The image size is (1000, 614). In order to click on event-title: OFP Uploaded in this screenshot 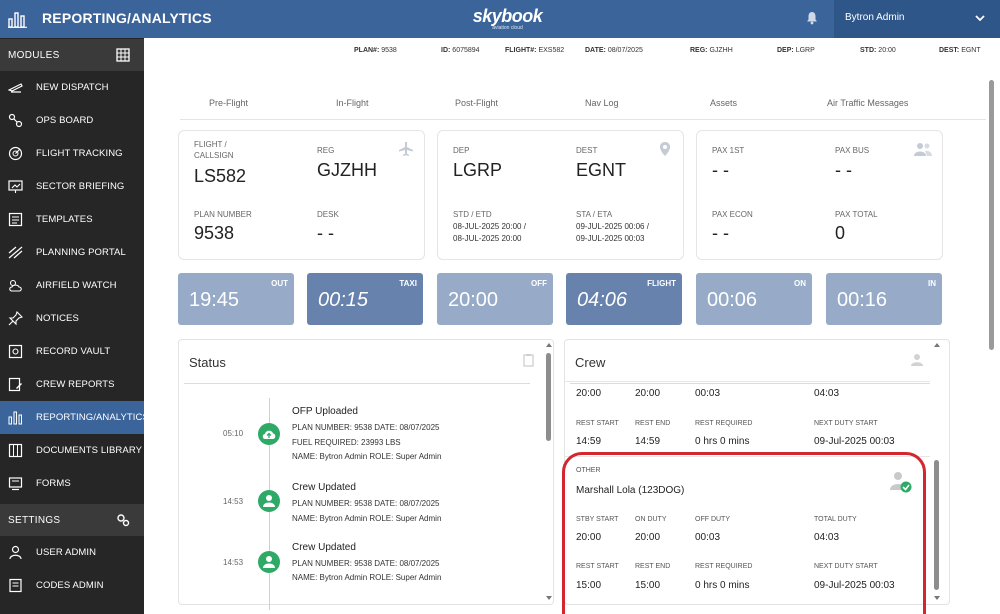, I will do `click(325, 411)`.